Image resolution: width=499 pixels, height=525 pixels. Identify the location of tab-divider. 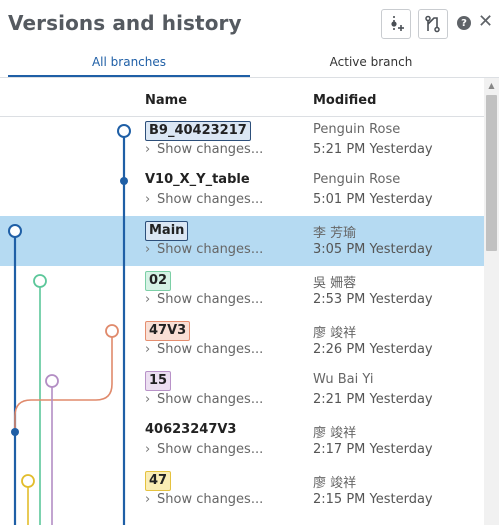
(249, 77).